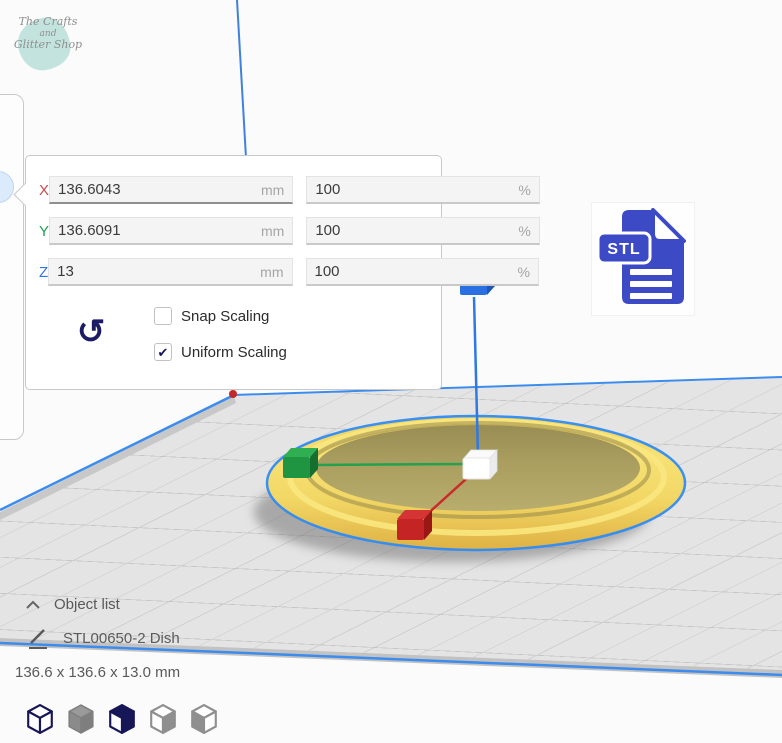 Image resolution: width=782 pixels, height=743 pixels. Describe the element at coordinates (81, 720) in the screenshot. I see `cube-solid-gray-icon` at that location.